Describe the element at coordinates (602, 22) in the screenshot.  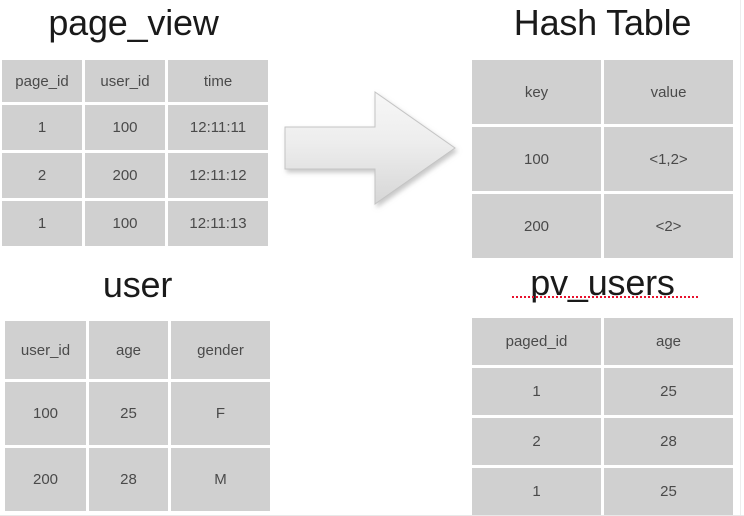
I see `hash-table-title: Hash Table` at that location.